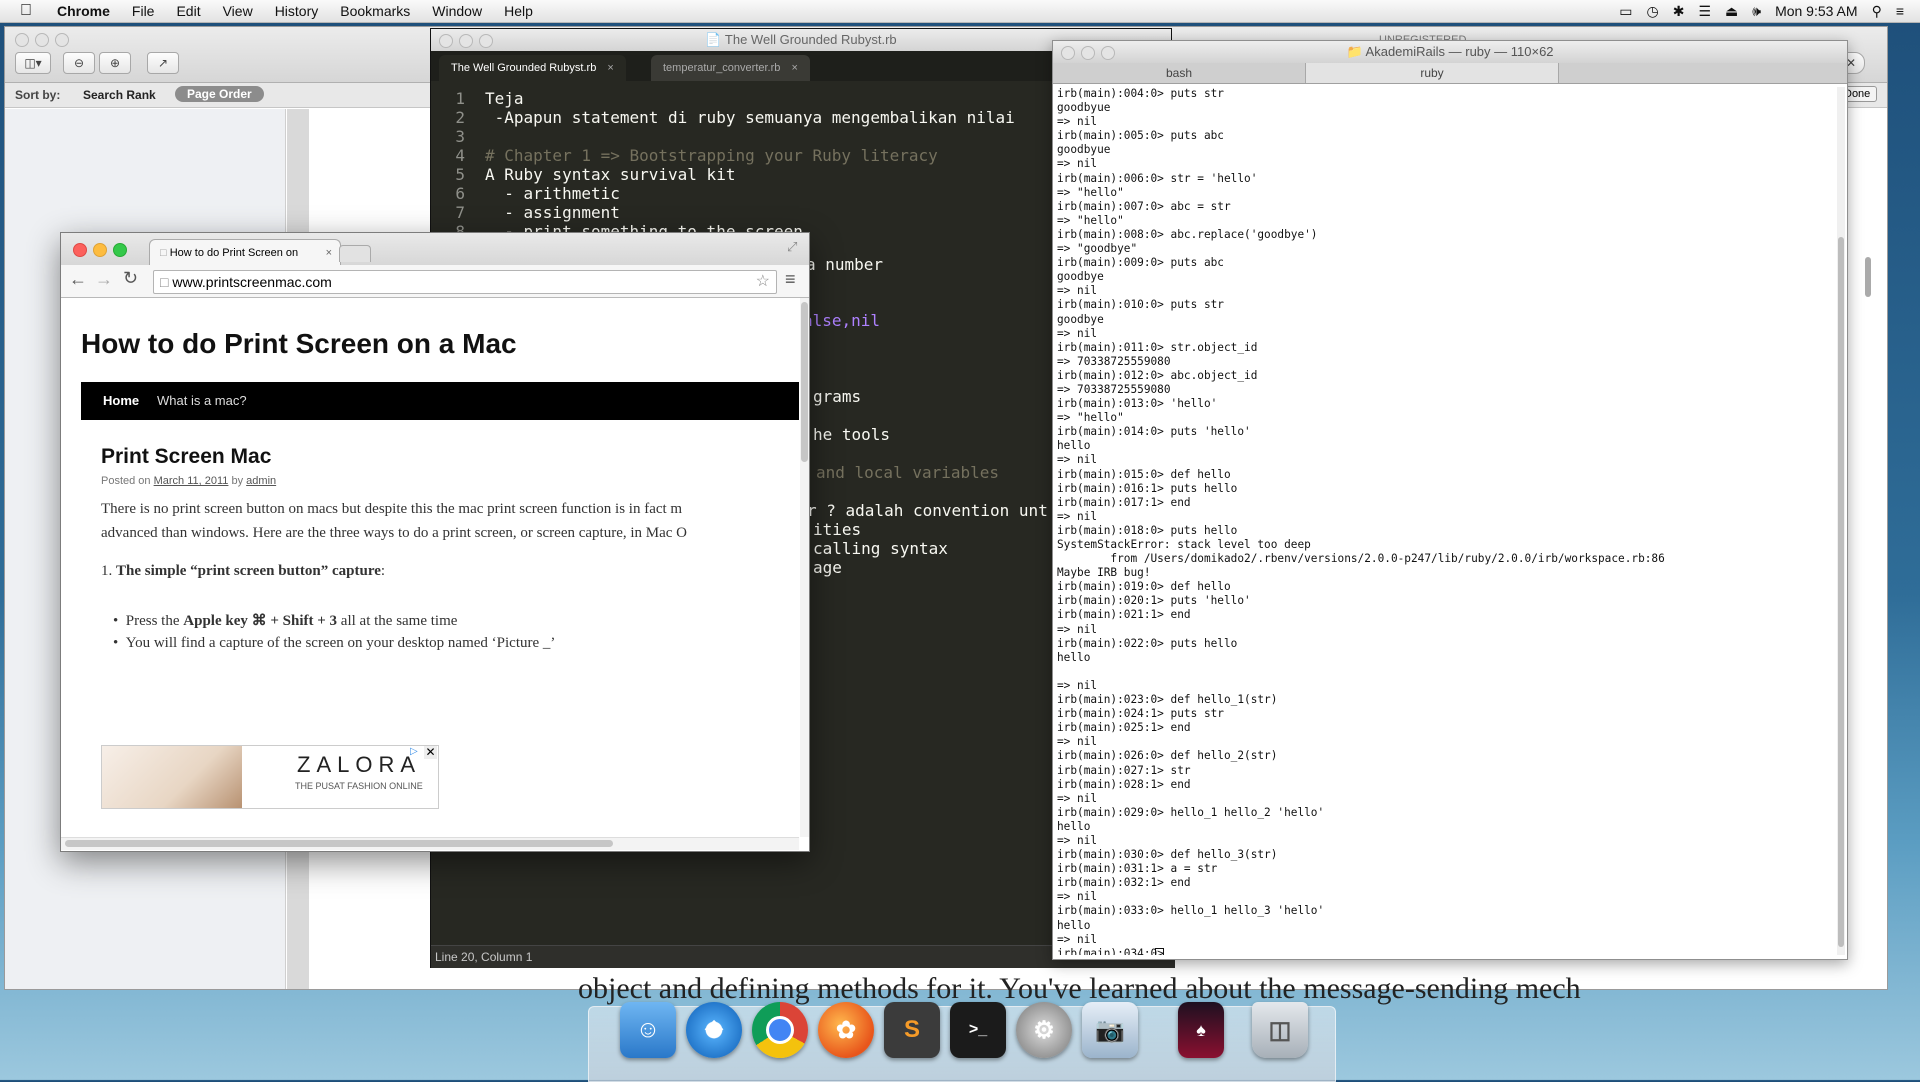 The image size is (1920, 1082). Describe the element at coordinates (172, 777) in the screenshot. I see `ad-image` at that location.